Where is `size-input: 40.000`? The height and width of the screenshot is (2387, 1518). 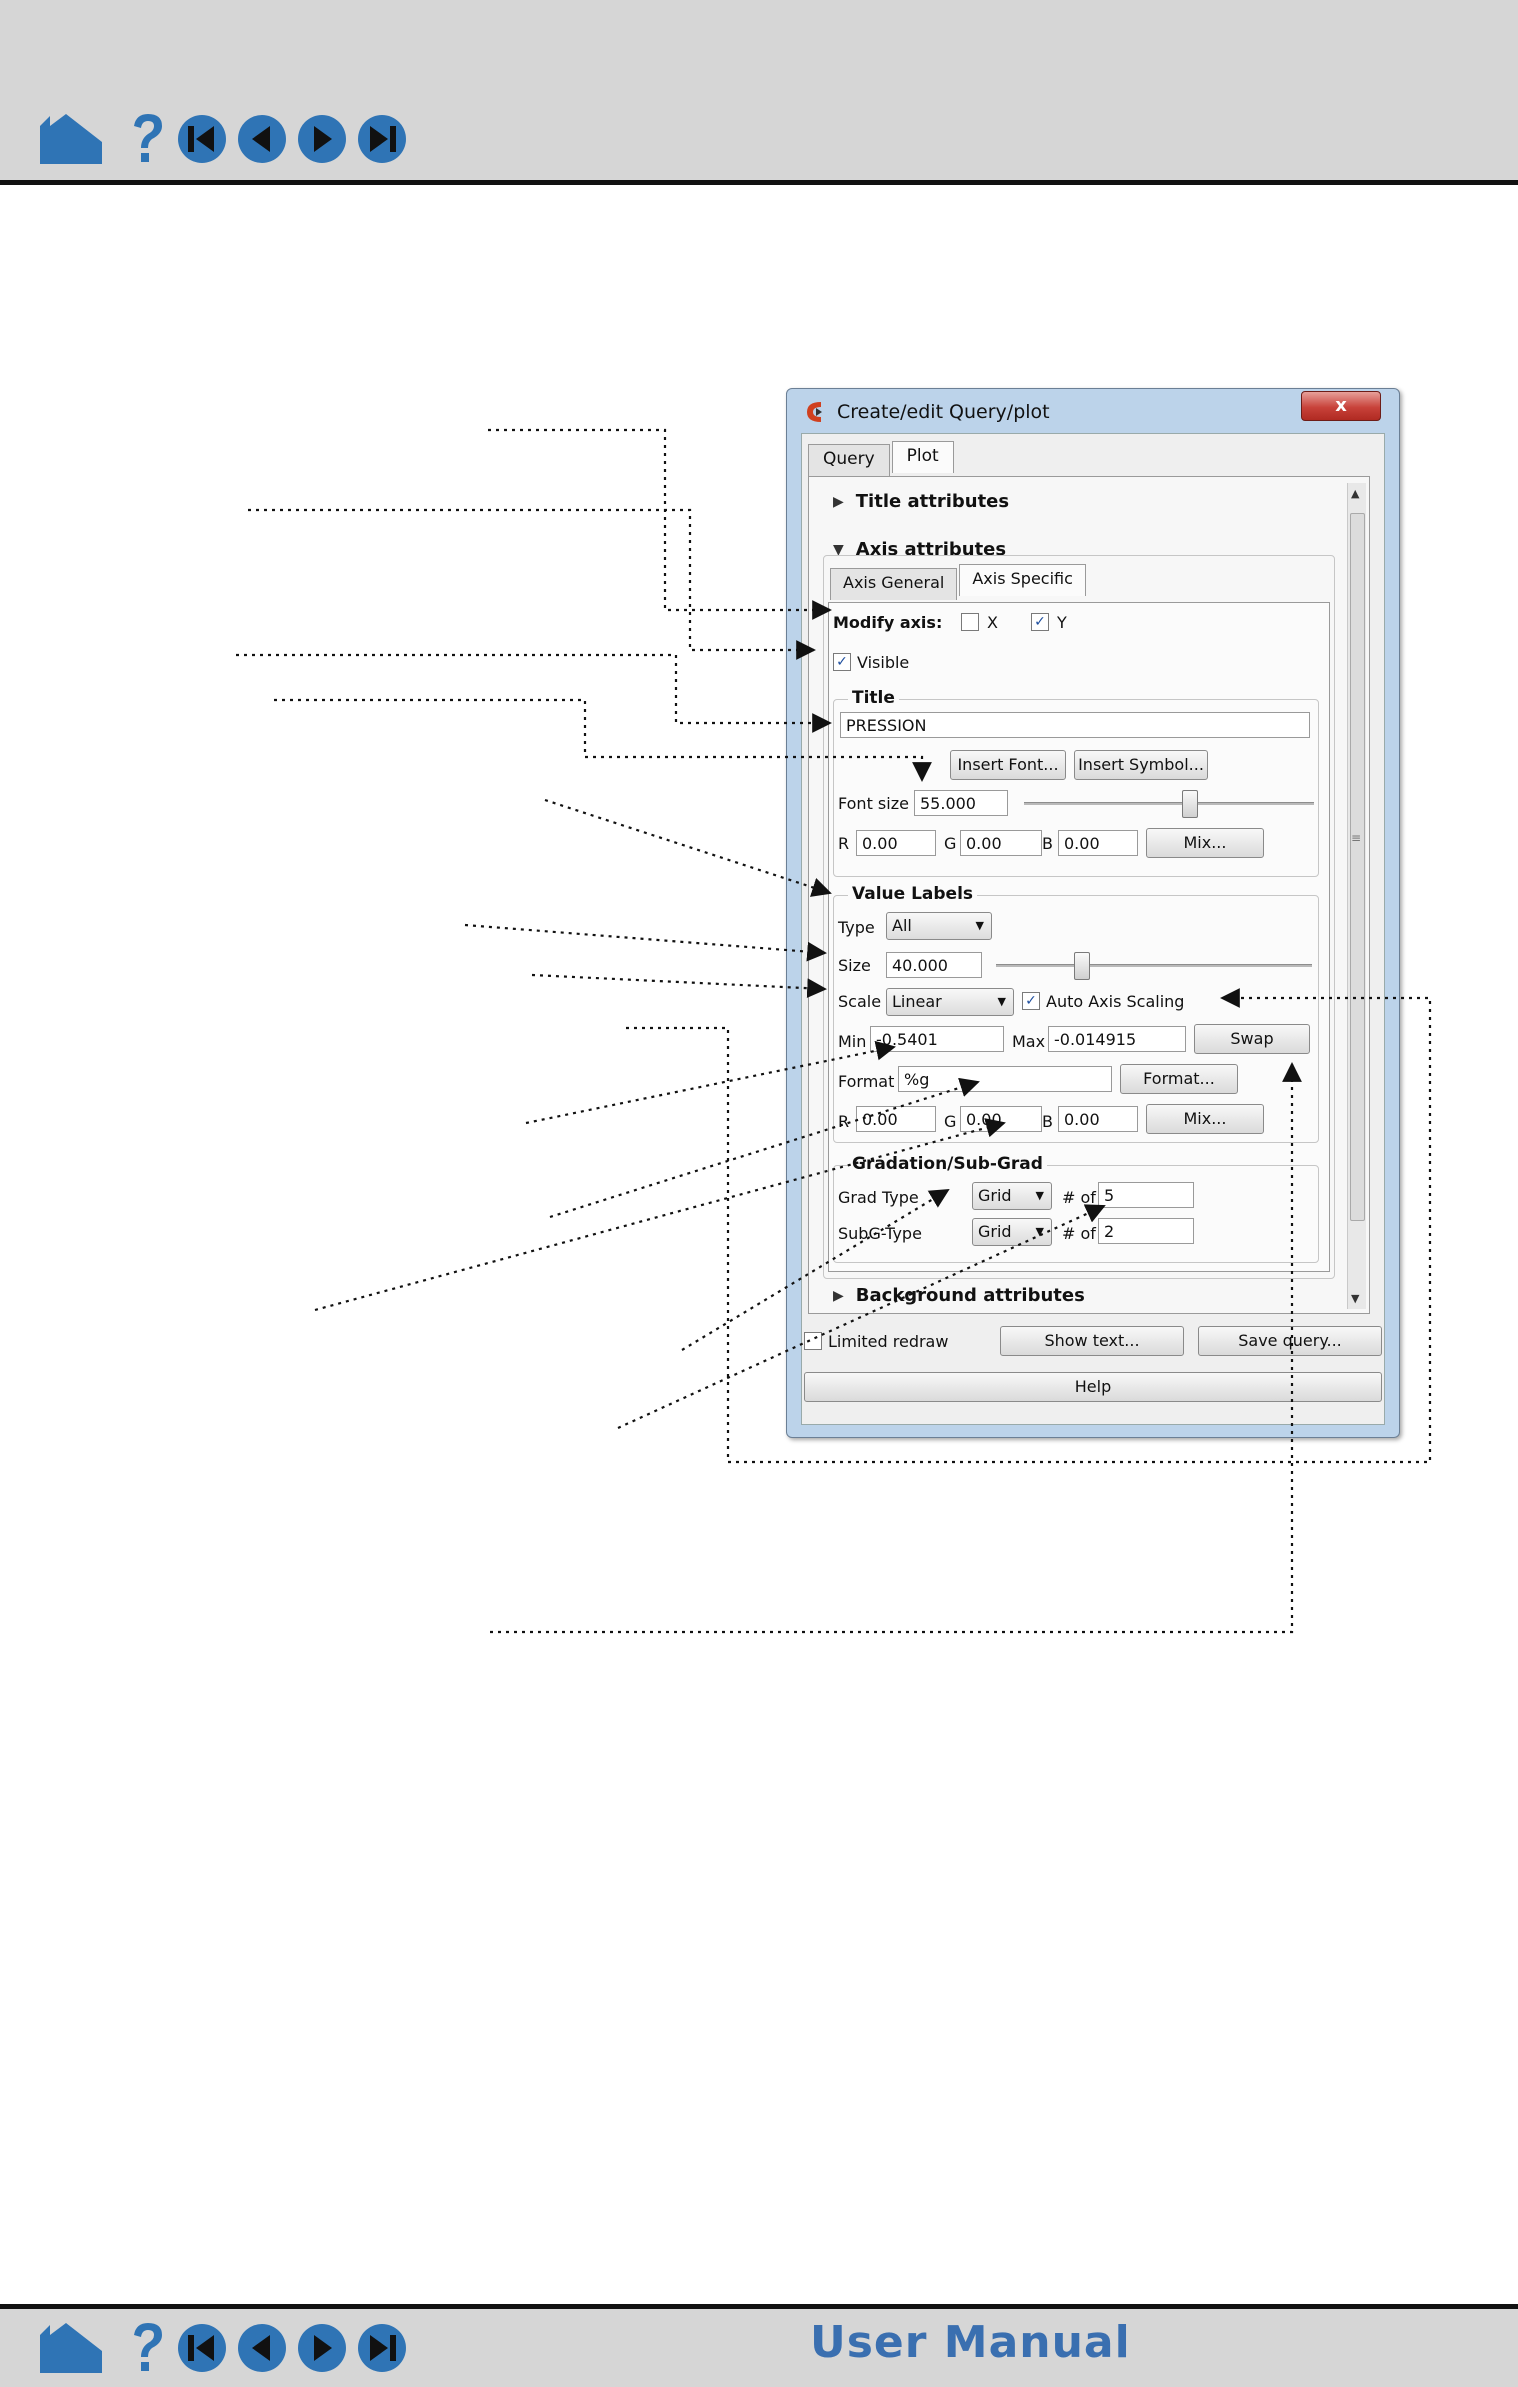 size-input: 40.000 is located at coordinates (934, 965).